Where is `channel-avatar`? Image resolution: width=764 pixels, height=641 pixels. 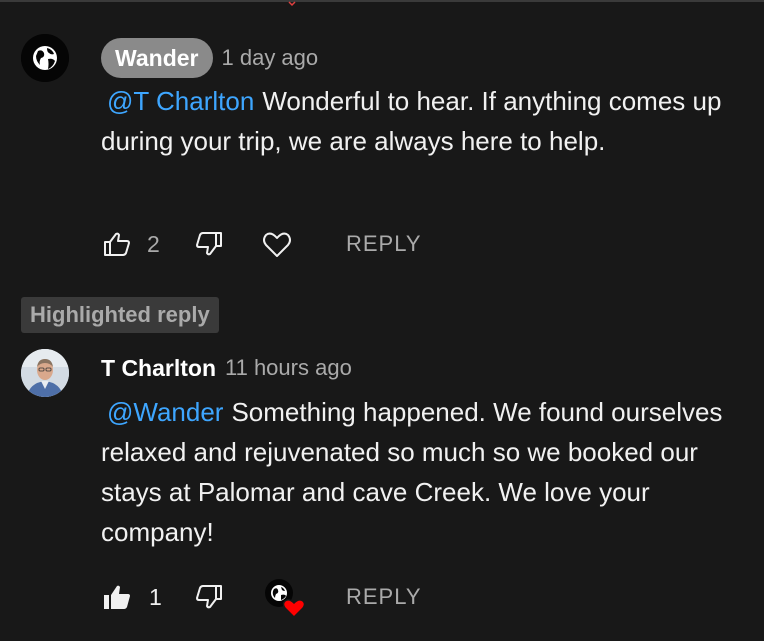
channel-avatar is located at coordinates (45, 58).